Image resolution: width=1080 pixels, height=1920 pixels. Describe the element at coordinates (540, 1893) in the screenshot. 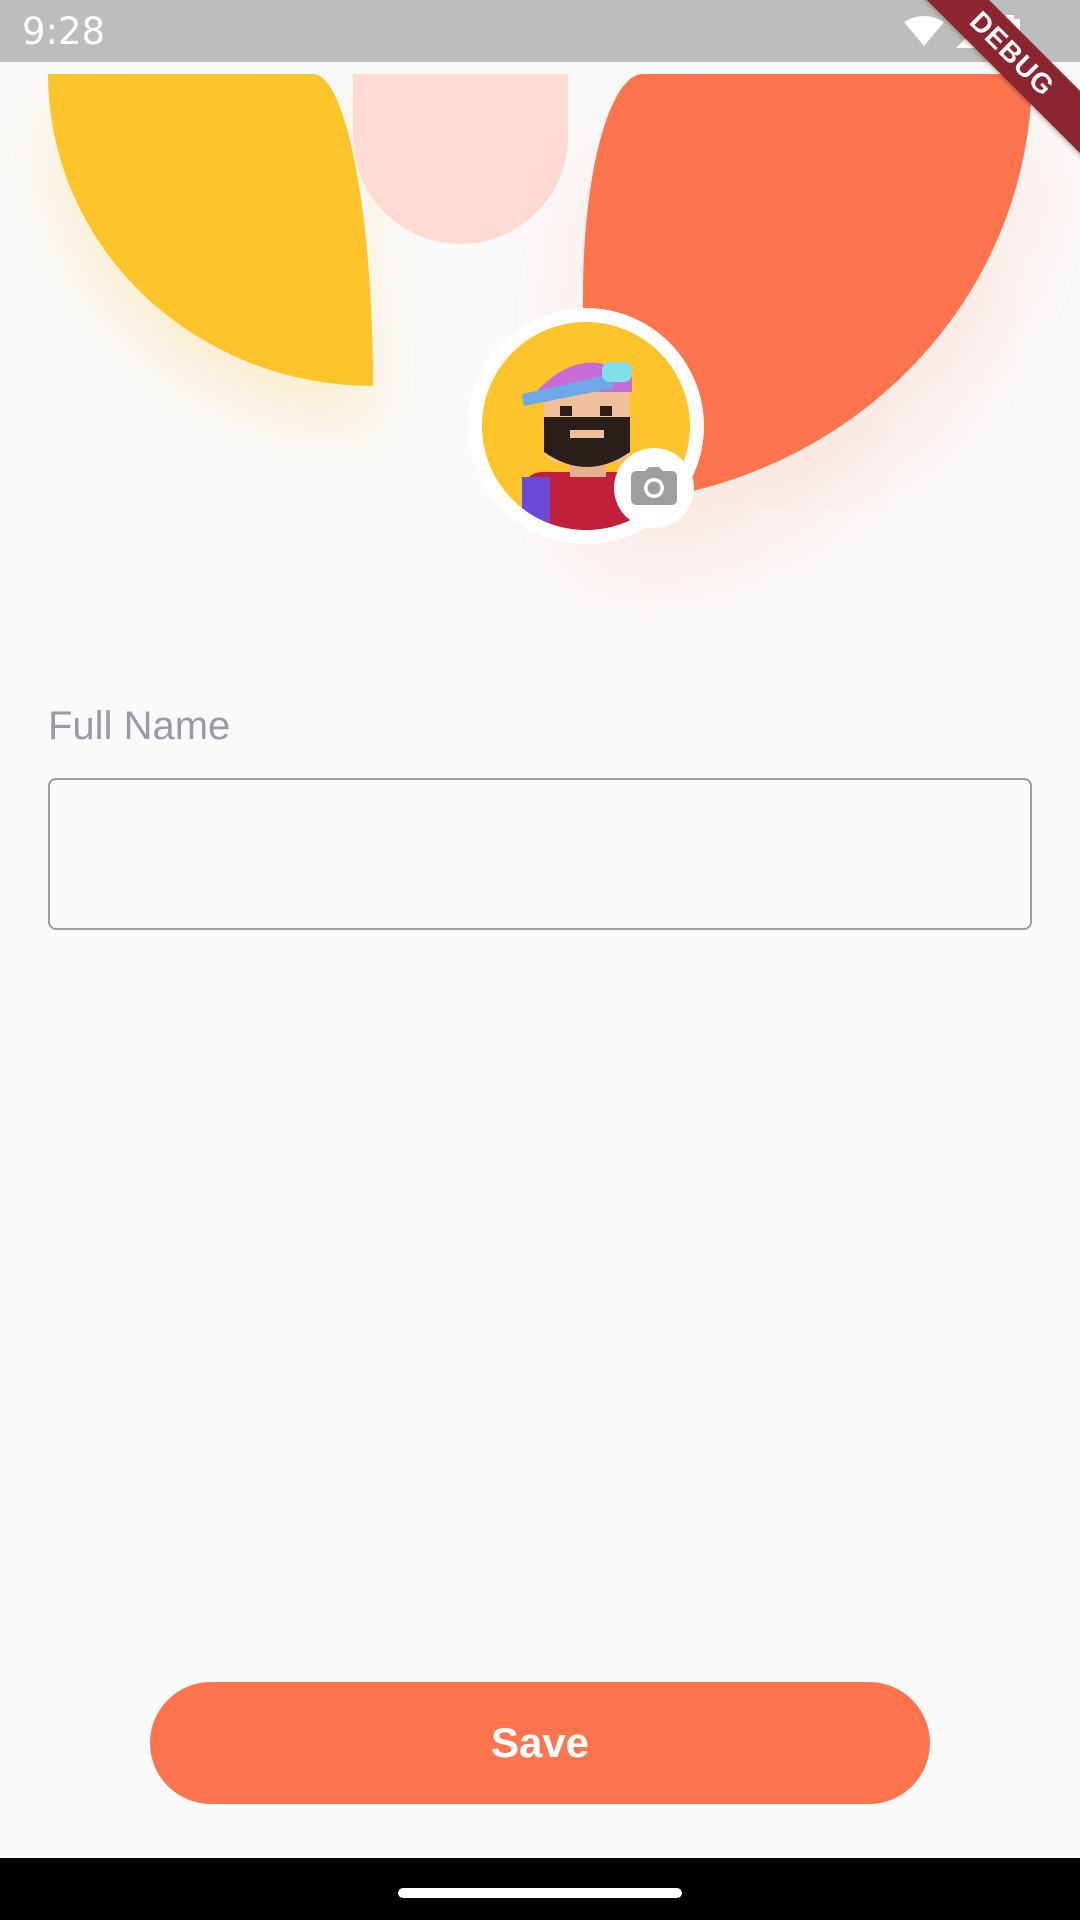

I see `home-indicator` at that location.